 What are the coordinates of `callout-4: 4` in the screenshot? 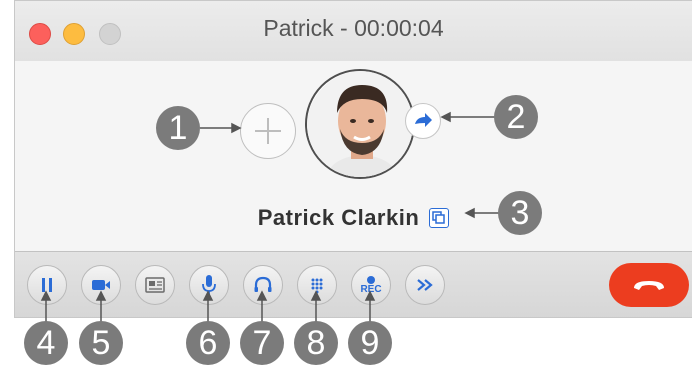 It's located at (46, 343).